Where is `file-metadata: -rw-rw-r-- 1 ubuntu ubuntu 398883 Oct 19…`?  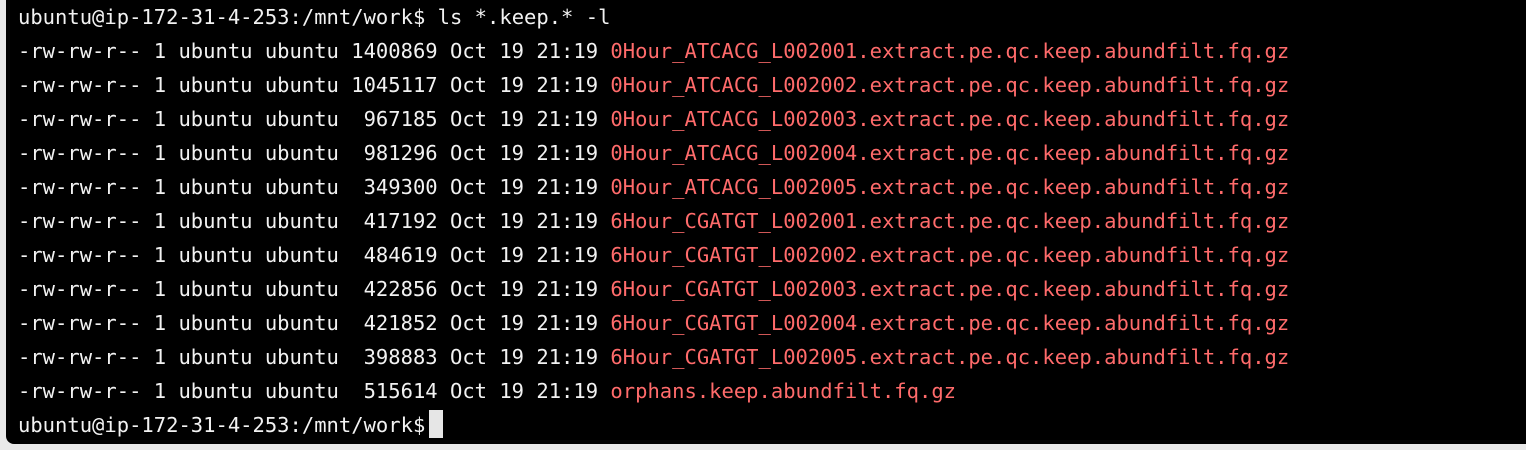 file-metadata: -rw-rw-r-- 1 ubuntu ubuntu 398883 Oct 19… is located at coordinates (314, 357).